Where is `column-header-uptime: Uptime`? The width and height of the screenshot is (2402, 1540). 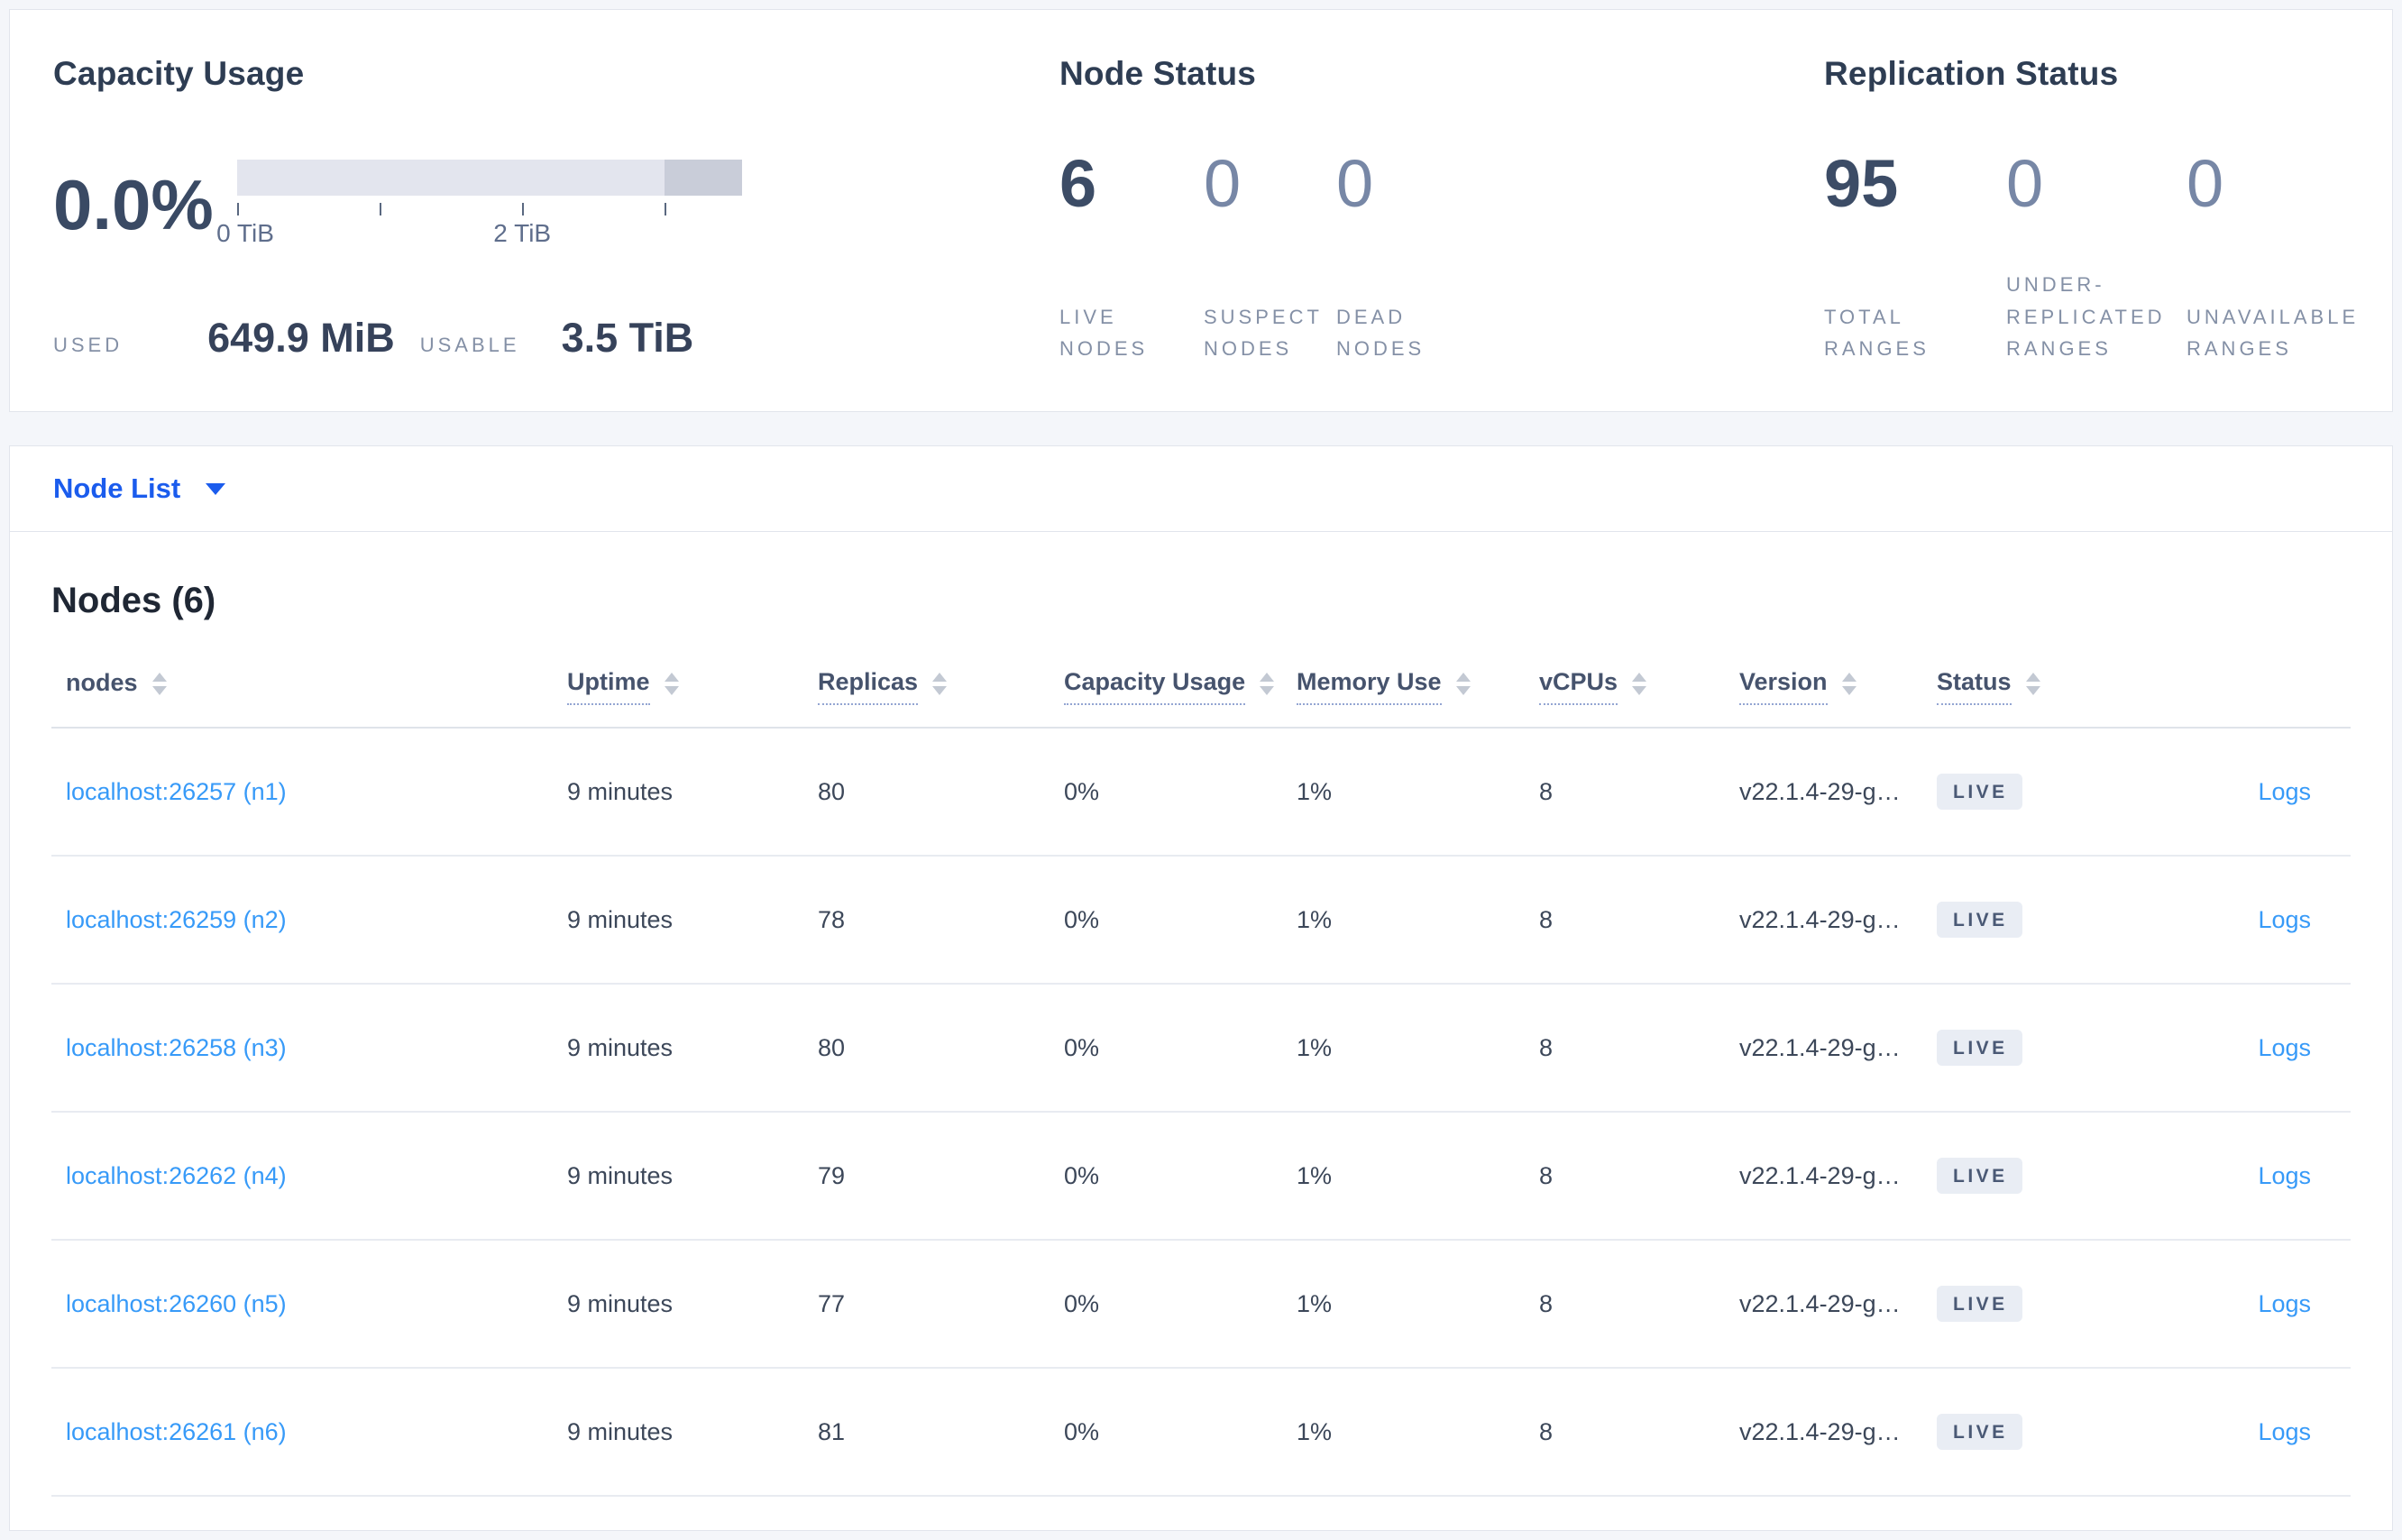
column-header-uptime: Uptime is located at coordinates (692, 686).